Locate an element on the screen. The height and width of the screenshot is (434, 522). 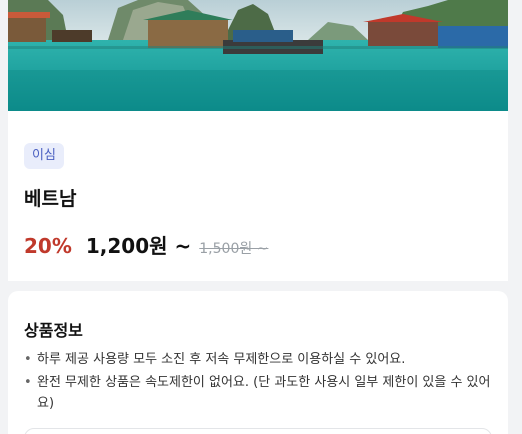
original-price: 1,500원 ~ is located at coordinates (234, 249).